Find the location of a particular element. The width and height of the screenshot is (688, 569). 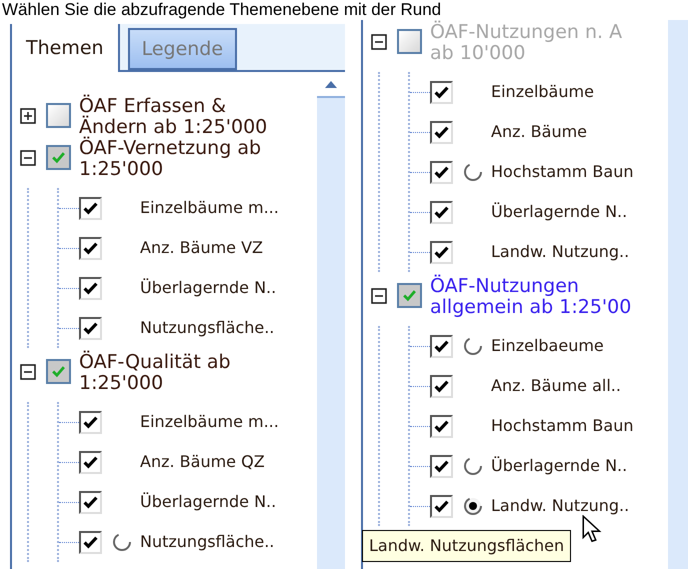

group-label: ÖAF-Vernetzung ab 1:25'000 is located at coordinates (170, 159).